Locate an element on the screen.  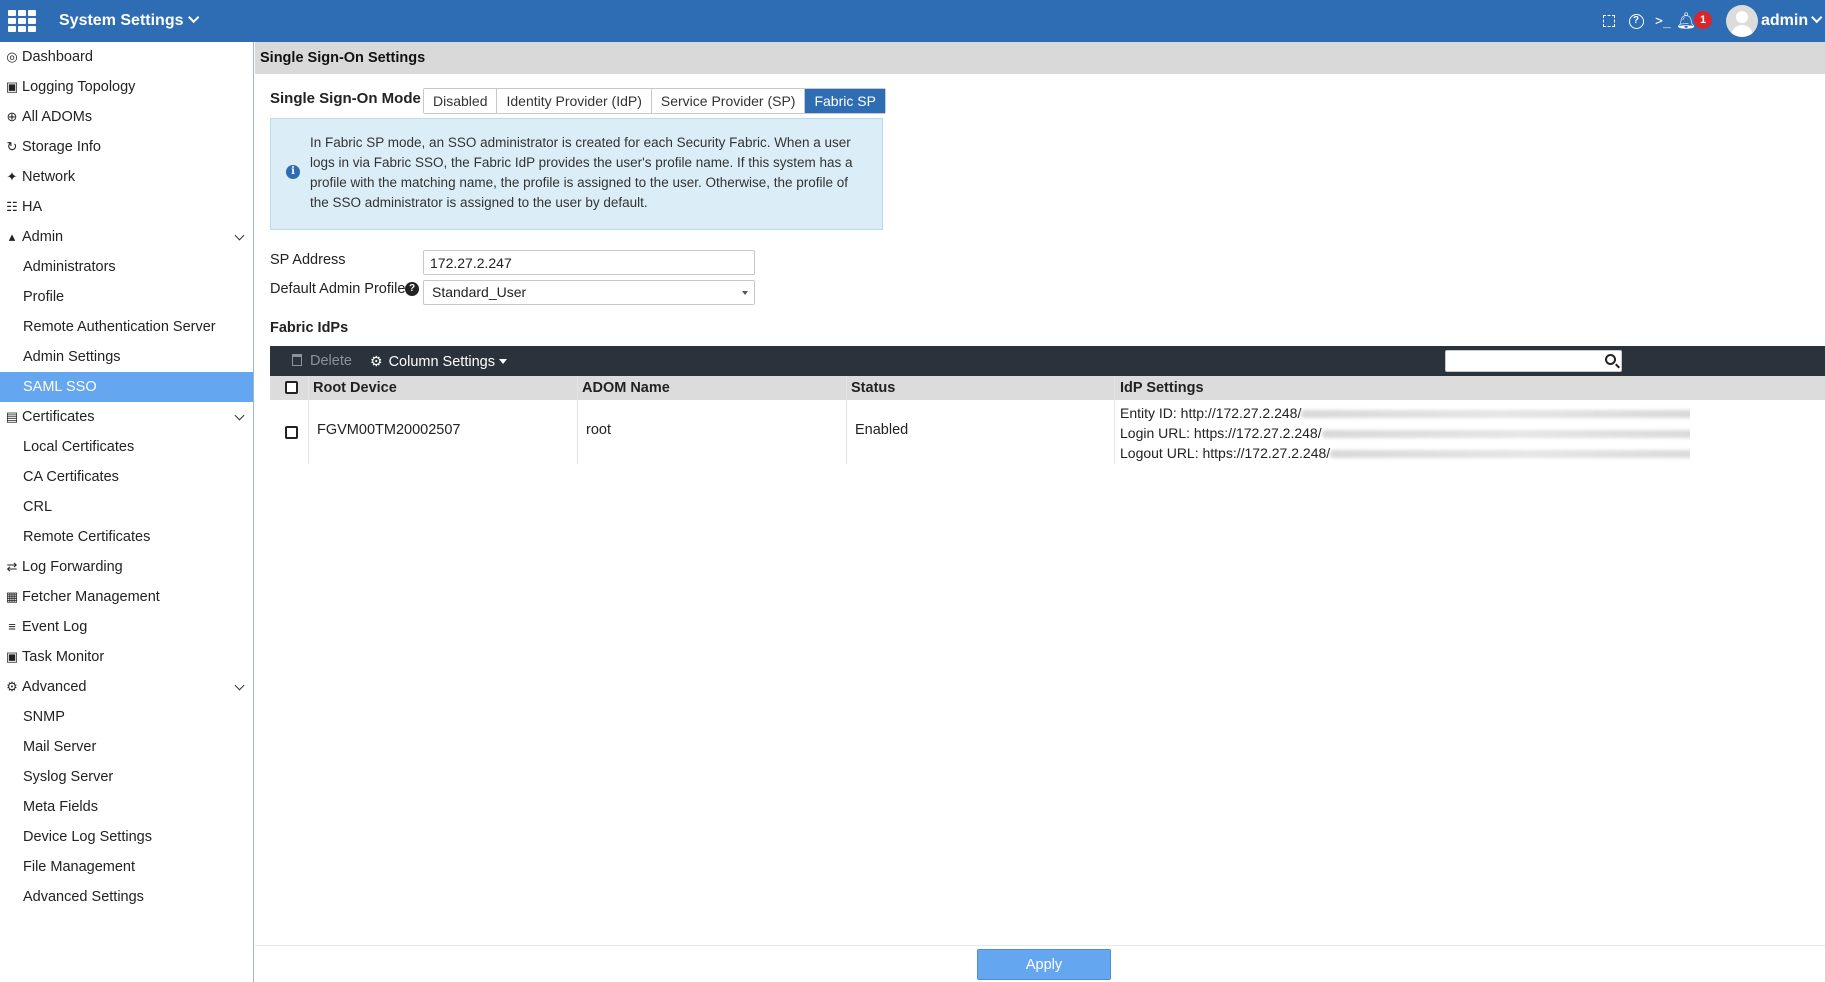
sidebar-item-label: File Management is located at coordinates (79, 867).